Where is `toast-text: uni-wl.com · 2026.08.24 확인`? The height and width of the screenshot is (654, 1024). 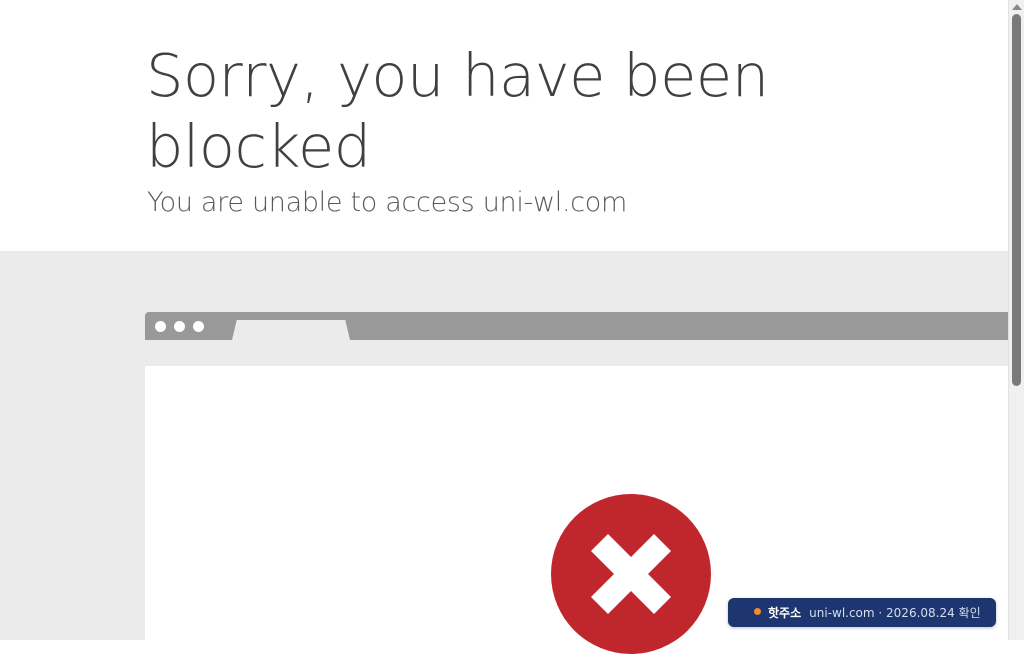
toast-text: uni-wl.com · 2026.08.24 확인 is located at coordinates (895, 613).